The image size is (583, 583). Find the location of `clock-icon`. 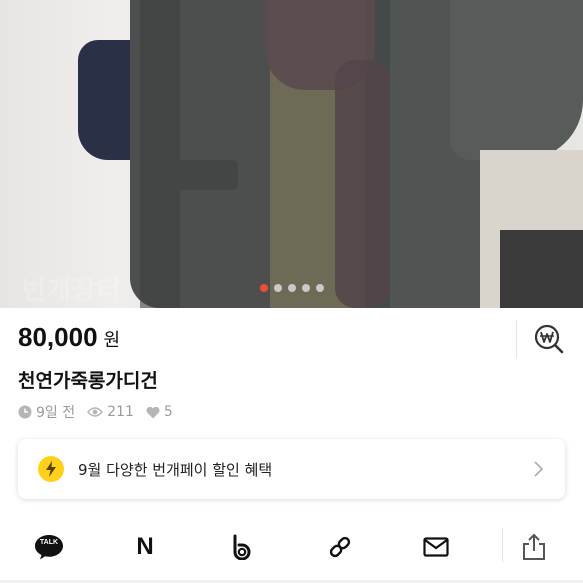

clock-icon is located at coordinates (25, 412).